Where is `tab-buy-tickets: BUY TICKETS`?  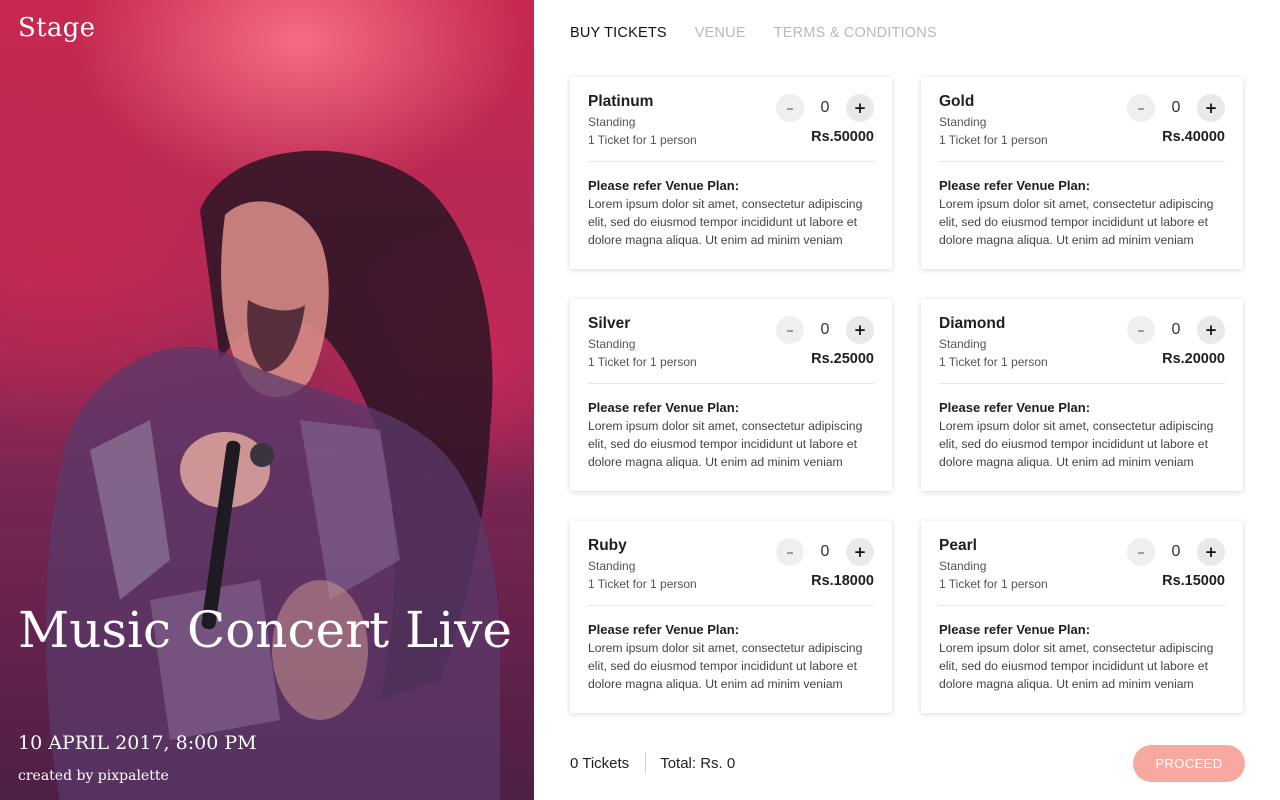
tab-buy-tickets: BUY TICKETS is located at coordinates (618, 33).